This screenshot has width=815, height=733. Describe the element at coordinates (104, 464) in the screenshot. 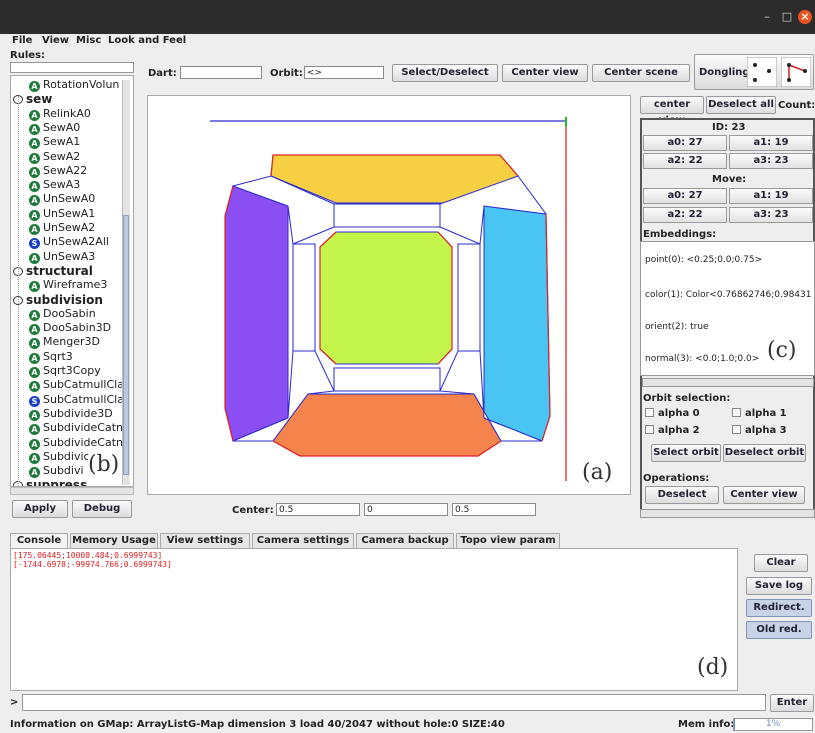

I see `annotation-b: (b)` at that location.